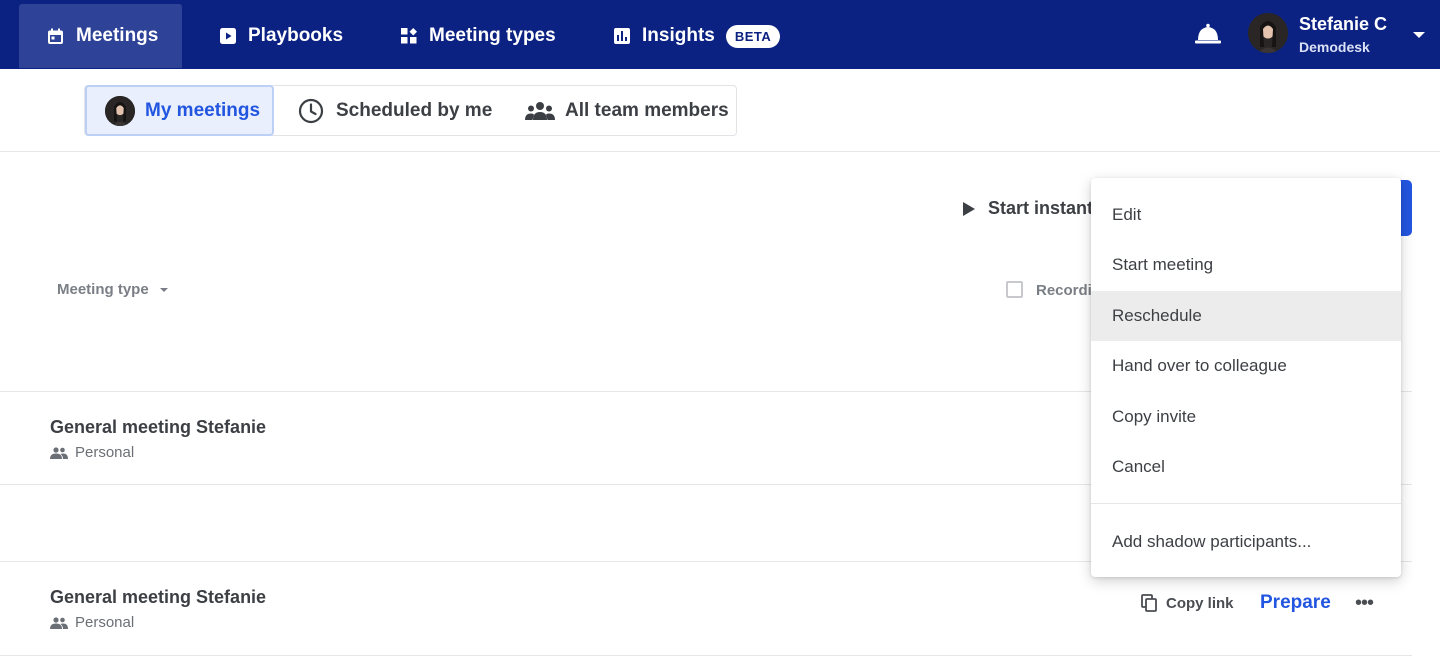  I want to click on calendar-icon, so click(55, 36).